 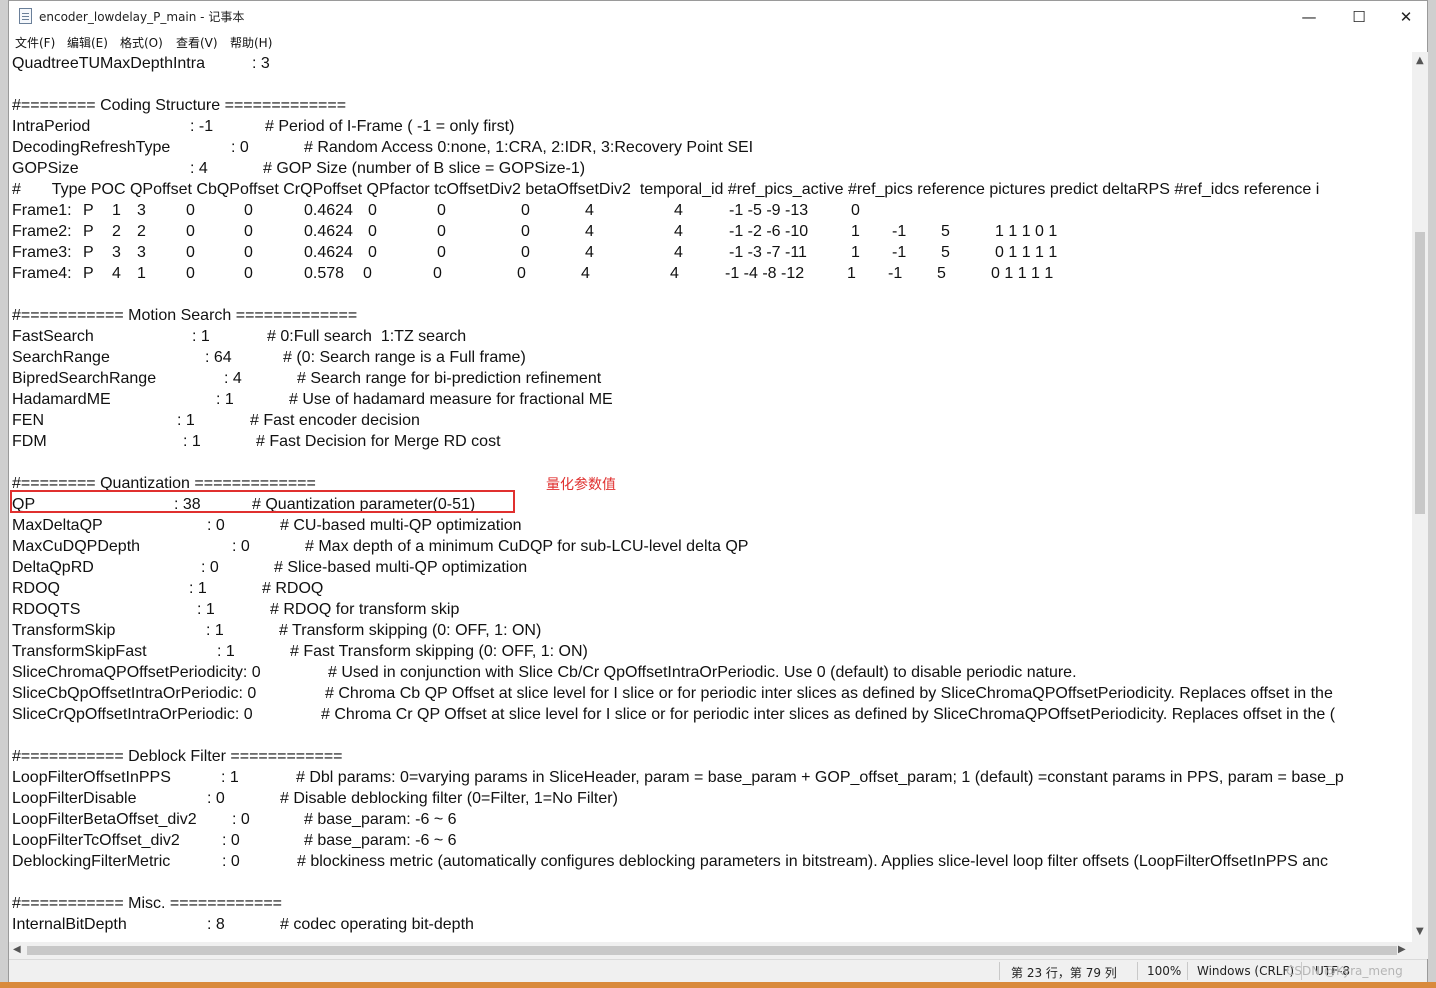 I want to click on horizontal-scrollbar: ◀ ▶, so click(x=710, y=950).